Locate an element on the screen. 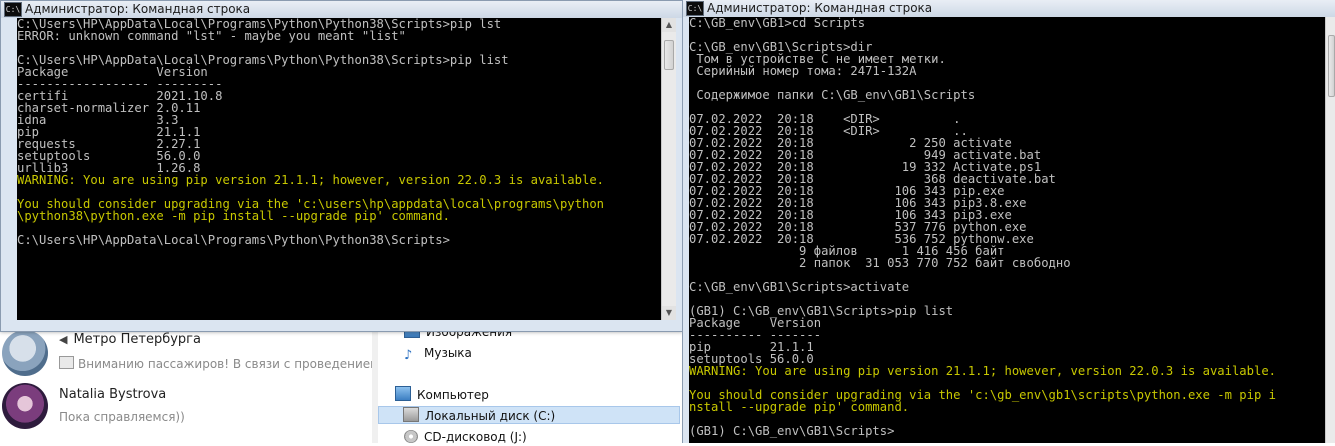 The image size is (1335, 446). chat-title: ◀ Метро Петербурга is located at coordinates (130, 339).